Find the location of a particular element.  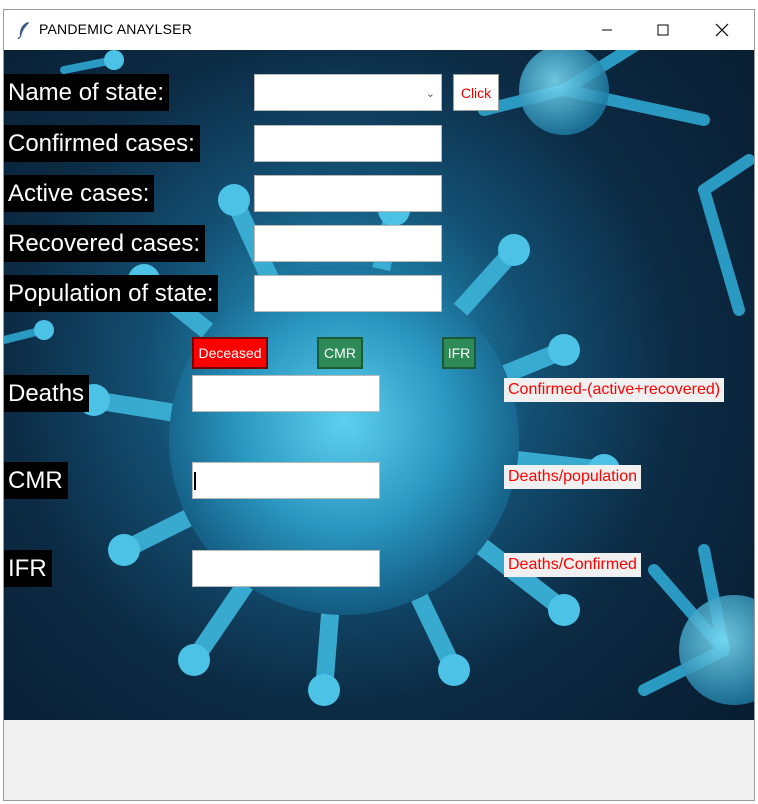

deaths-output is located at coordinates (286, 393).